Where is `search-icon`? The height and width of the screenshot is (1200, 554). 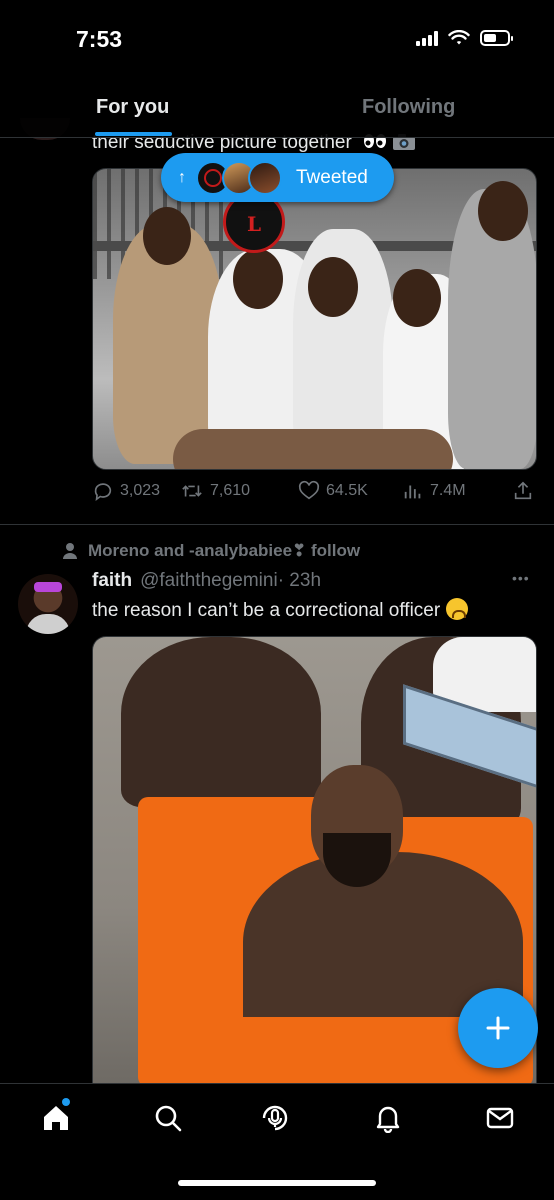
search-icon is located at coordinates (168, 1118).